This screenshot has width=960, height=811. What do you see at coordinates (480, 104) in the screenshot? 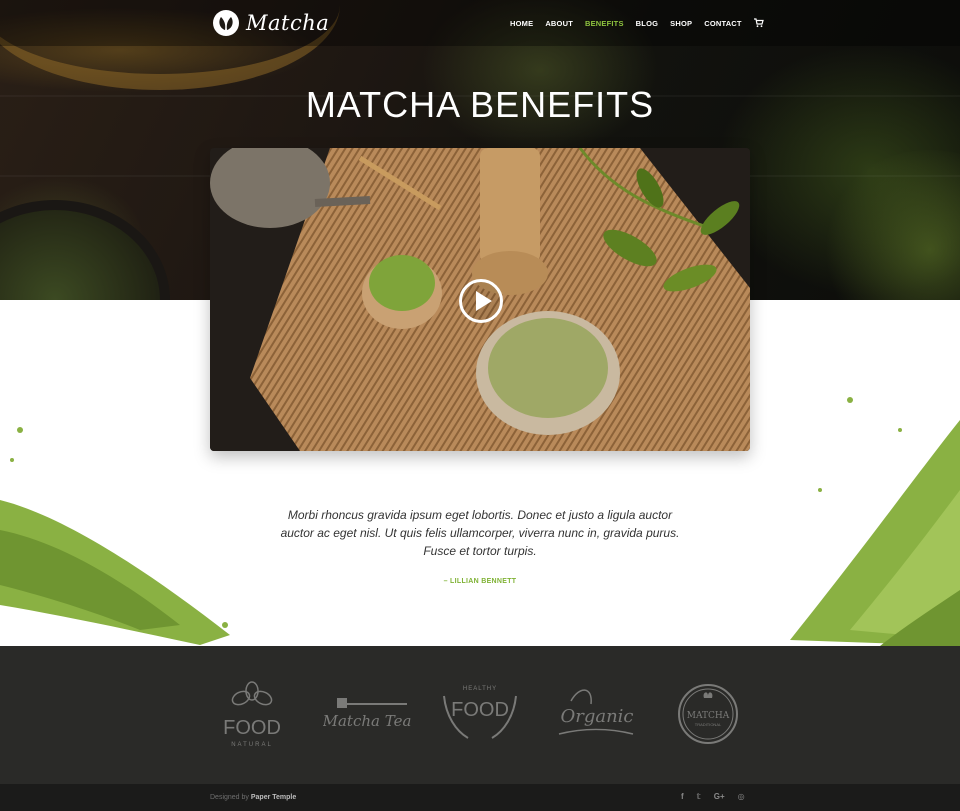
I see `page-title: MATCHA BENEFITS` at bounding box center [480, 104].